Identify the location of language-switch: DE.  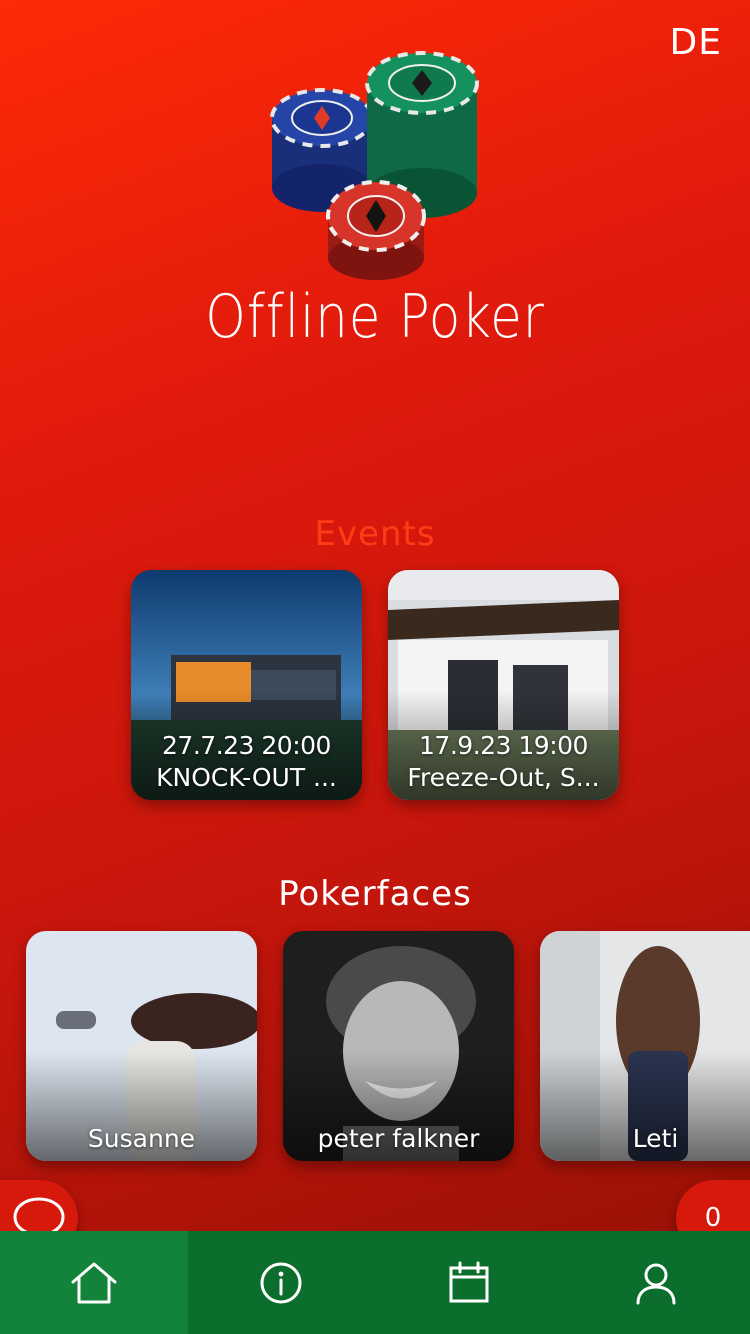
(696, 42).